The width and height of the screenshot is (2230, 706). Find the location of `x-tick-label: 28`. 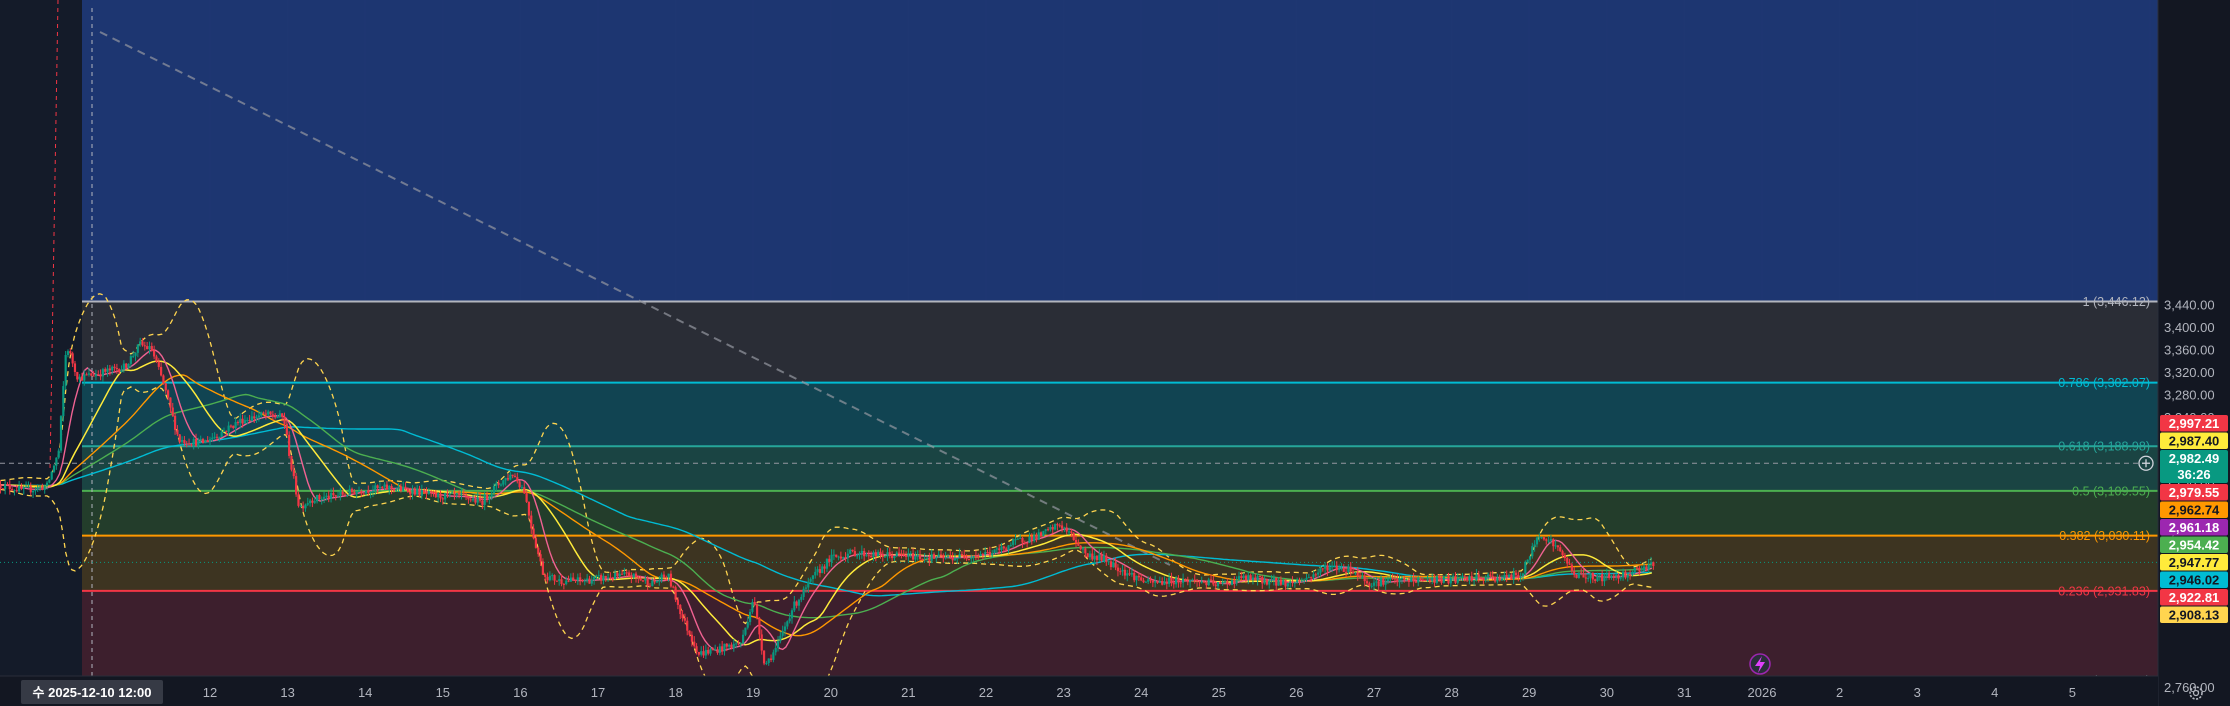

x-tick-label: 28 is located at coordinates (1451, 692).